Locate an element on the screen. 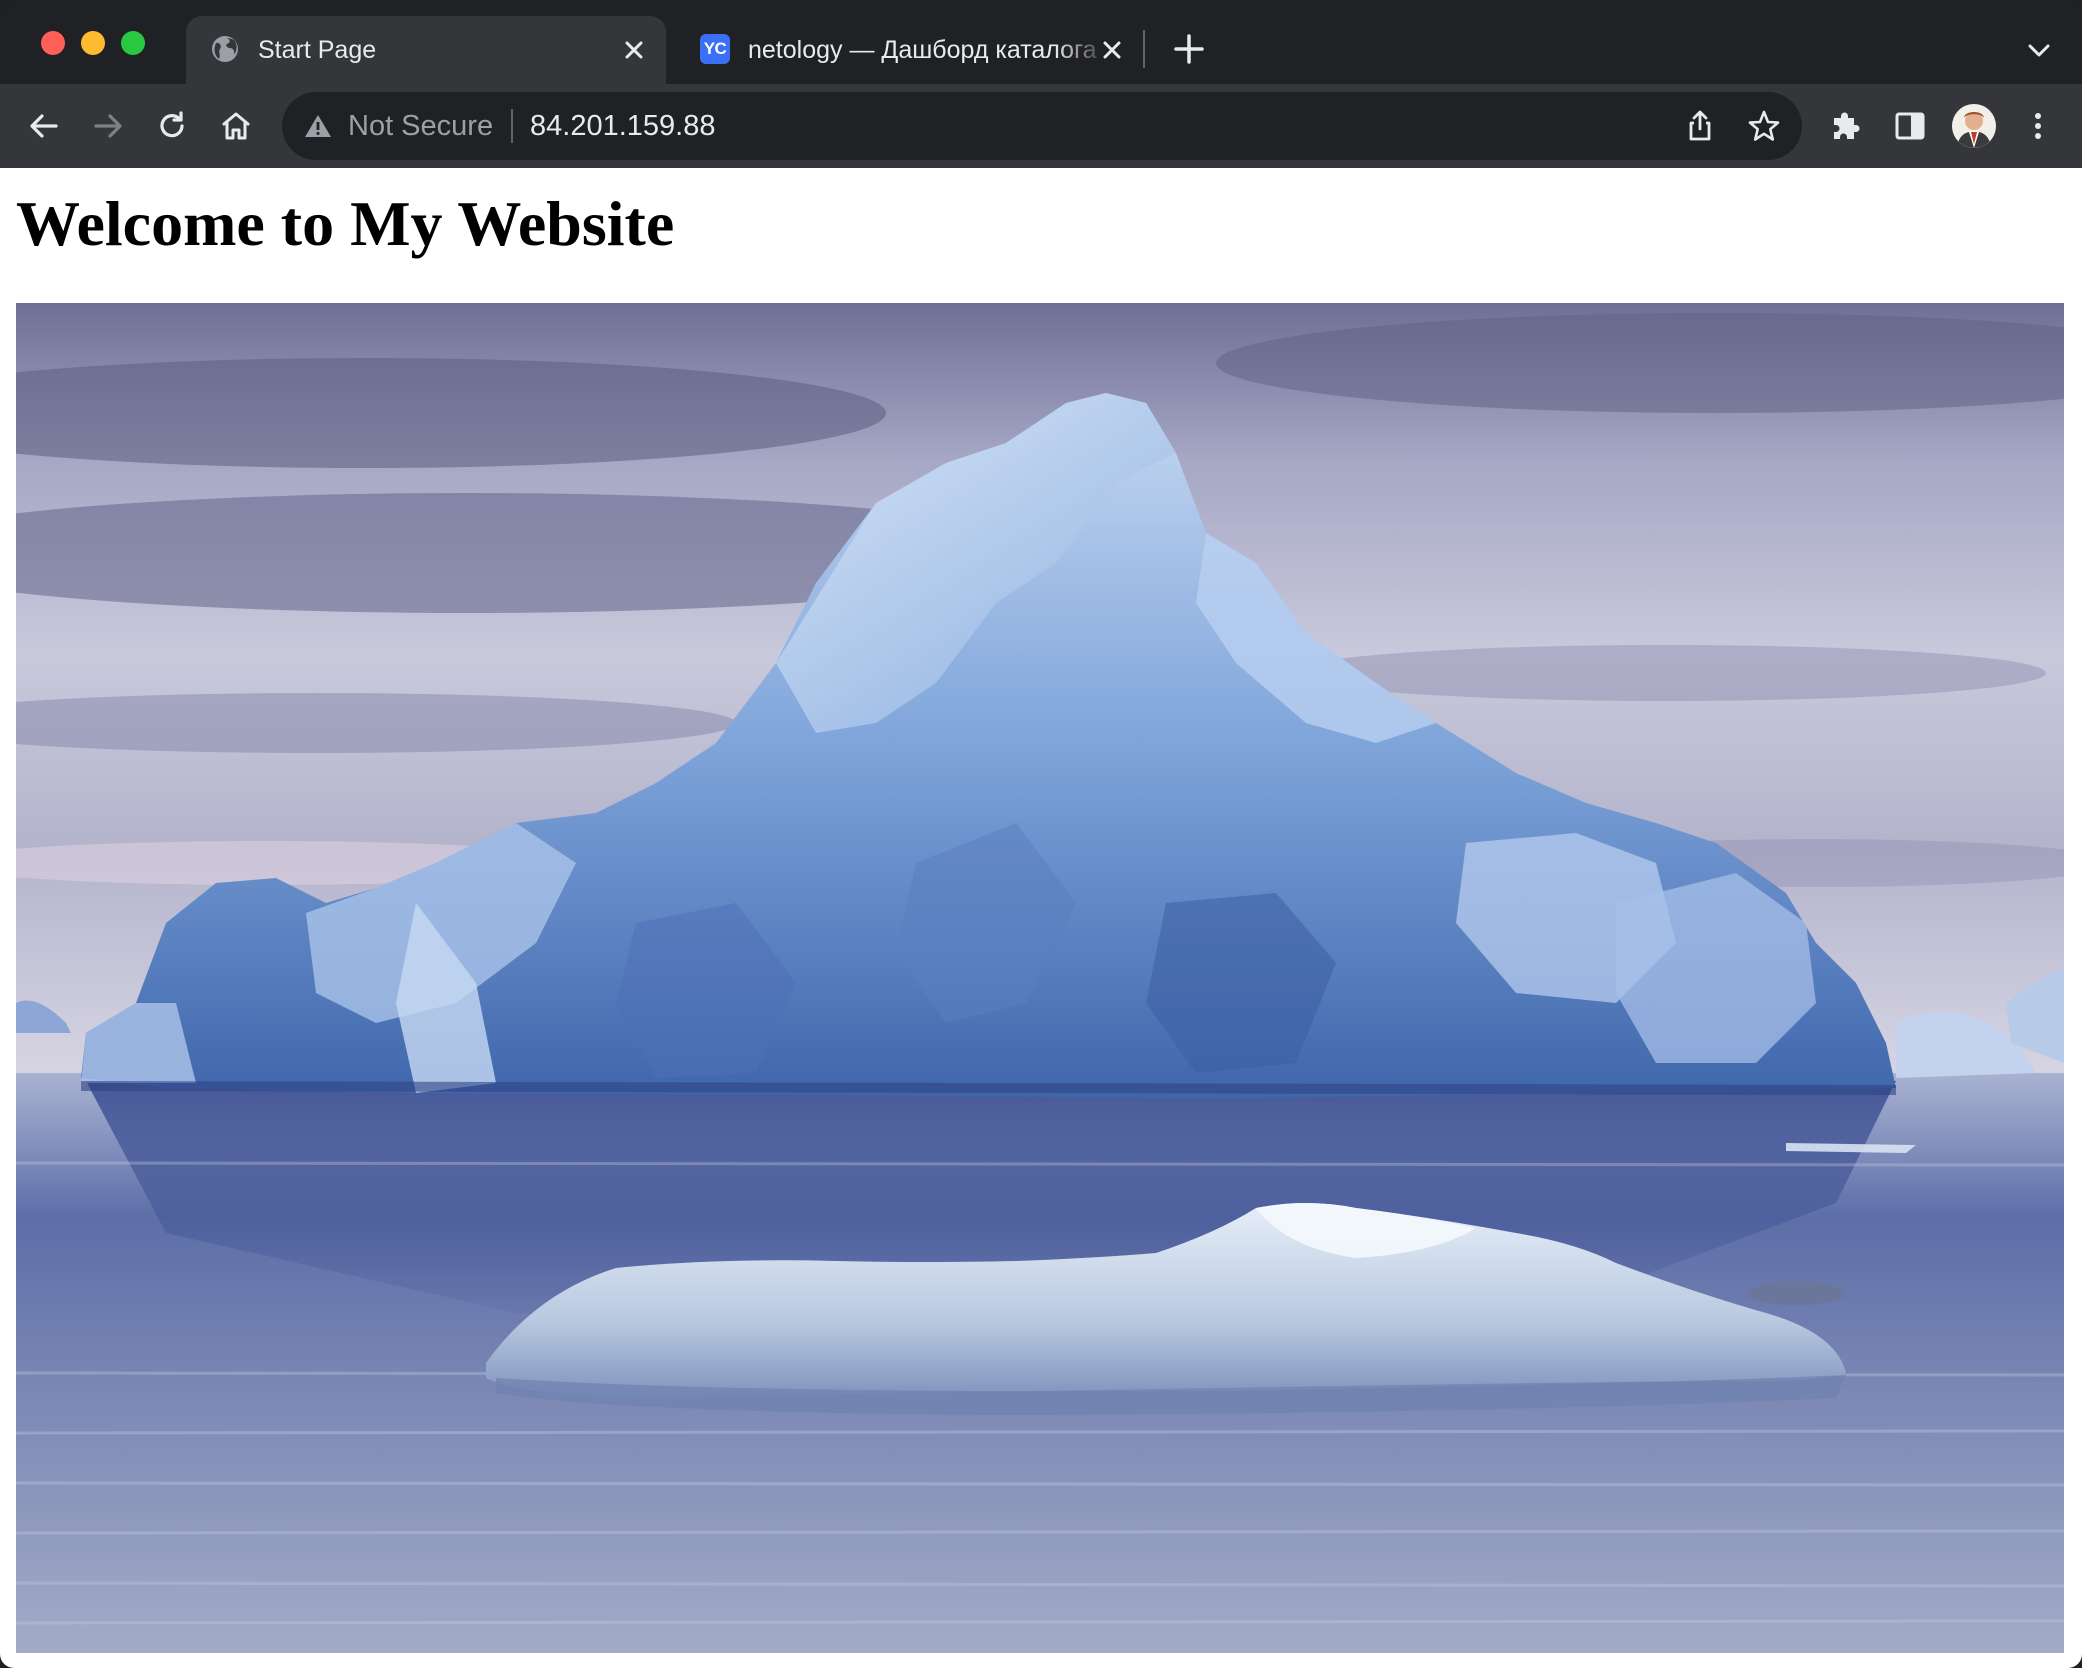 This screenshot has height=1668, width=2082. yandex-cloud-favicon-icon: YC is located at coordinates (715, 49).